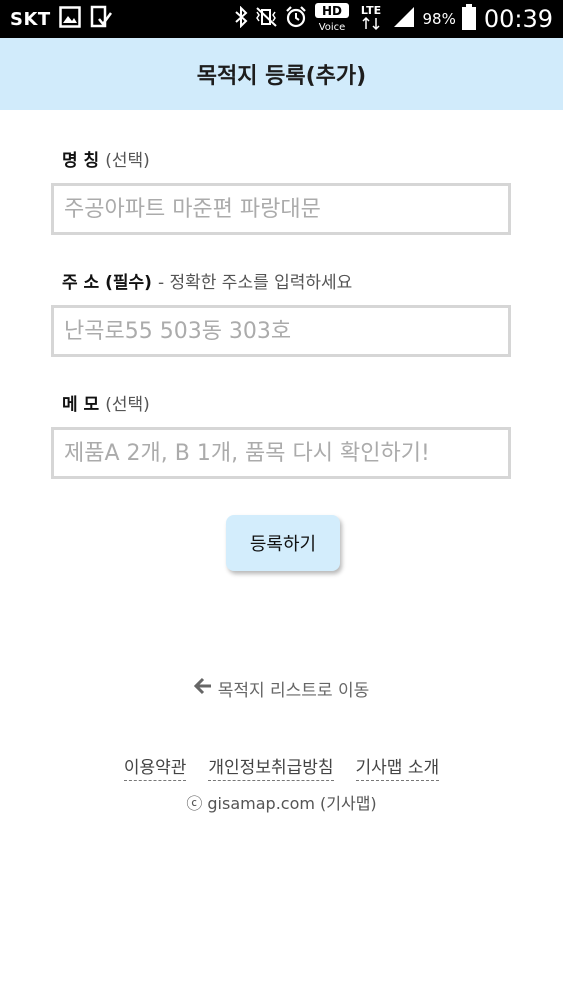  I want to click on address-label-text: 주 소 (필수), so click(107, 283).